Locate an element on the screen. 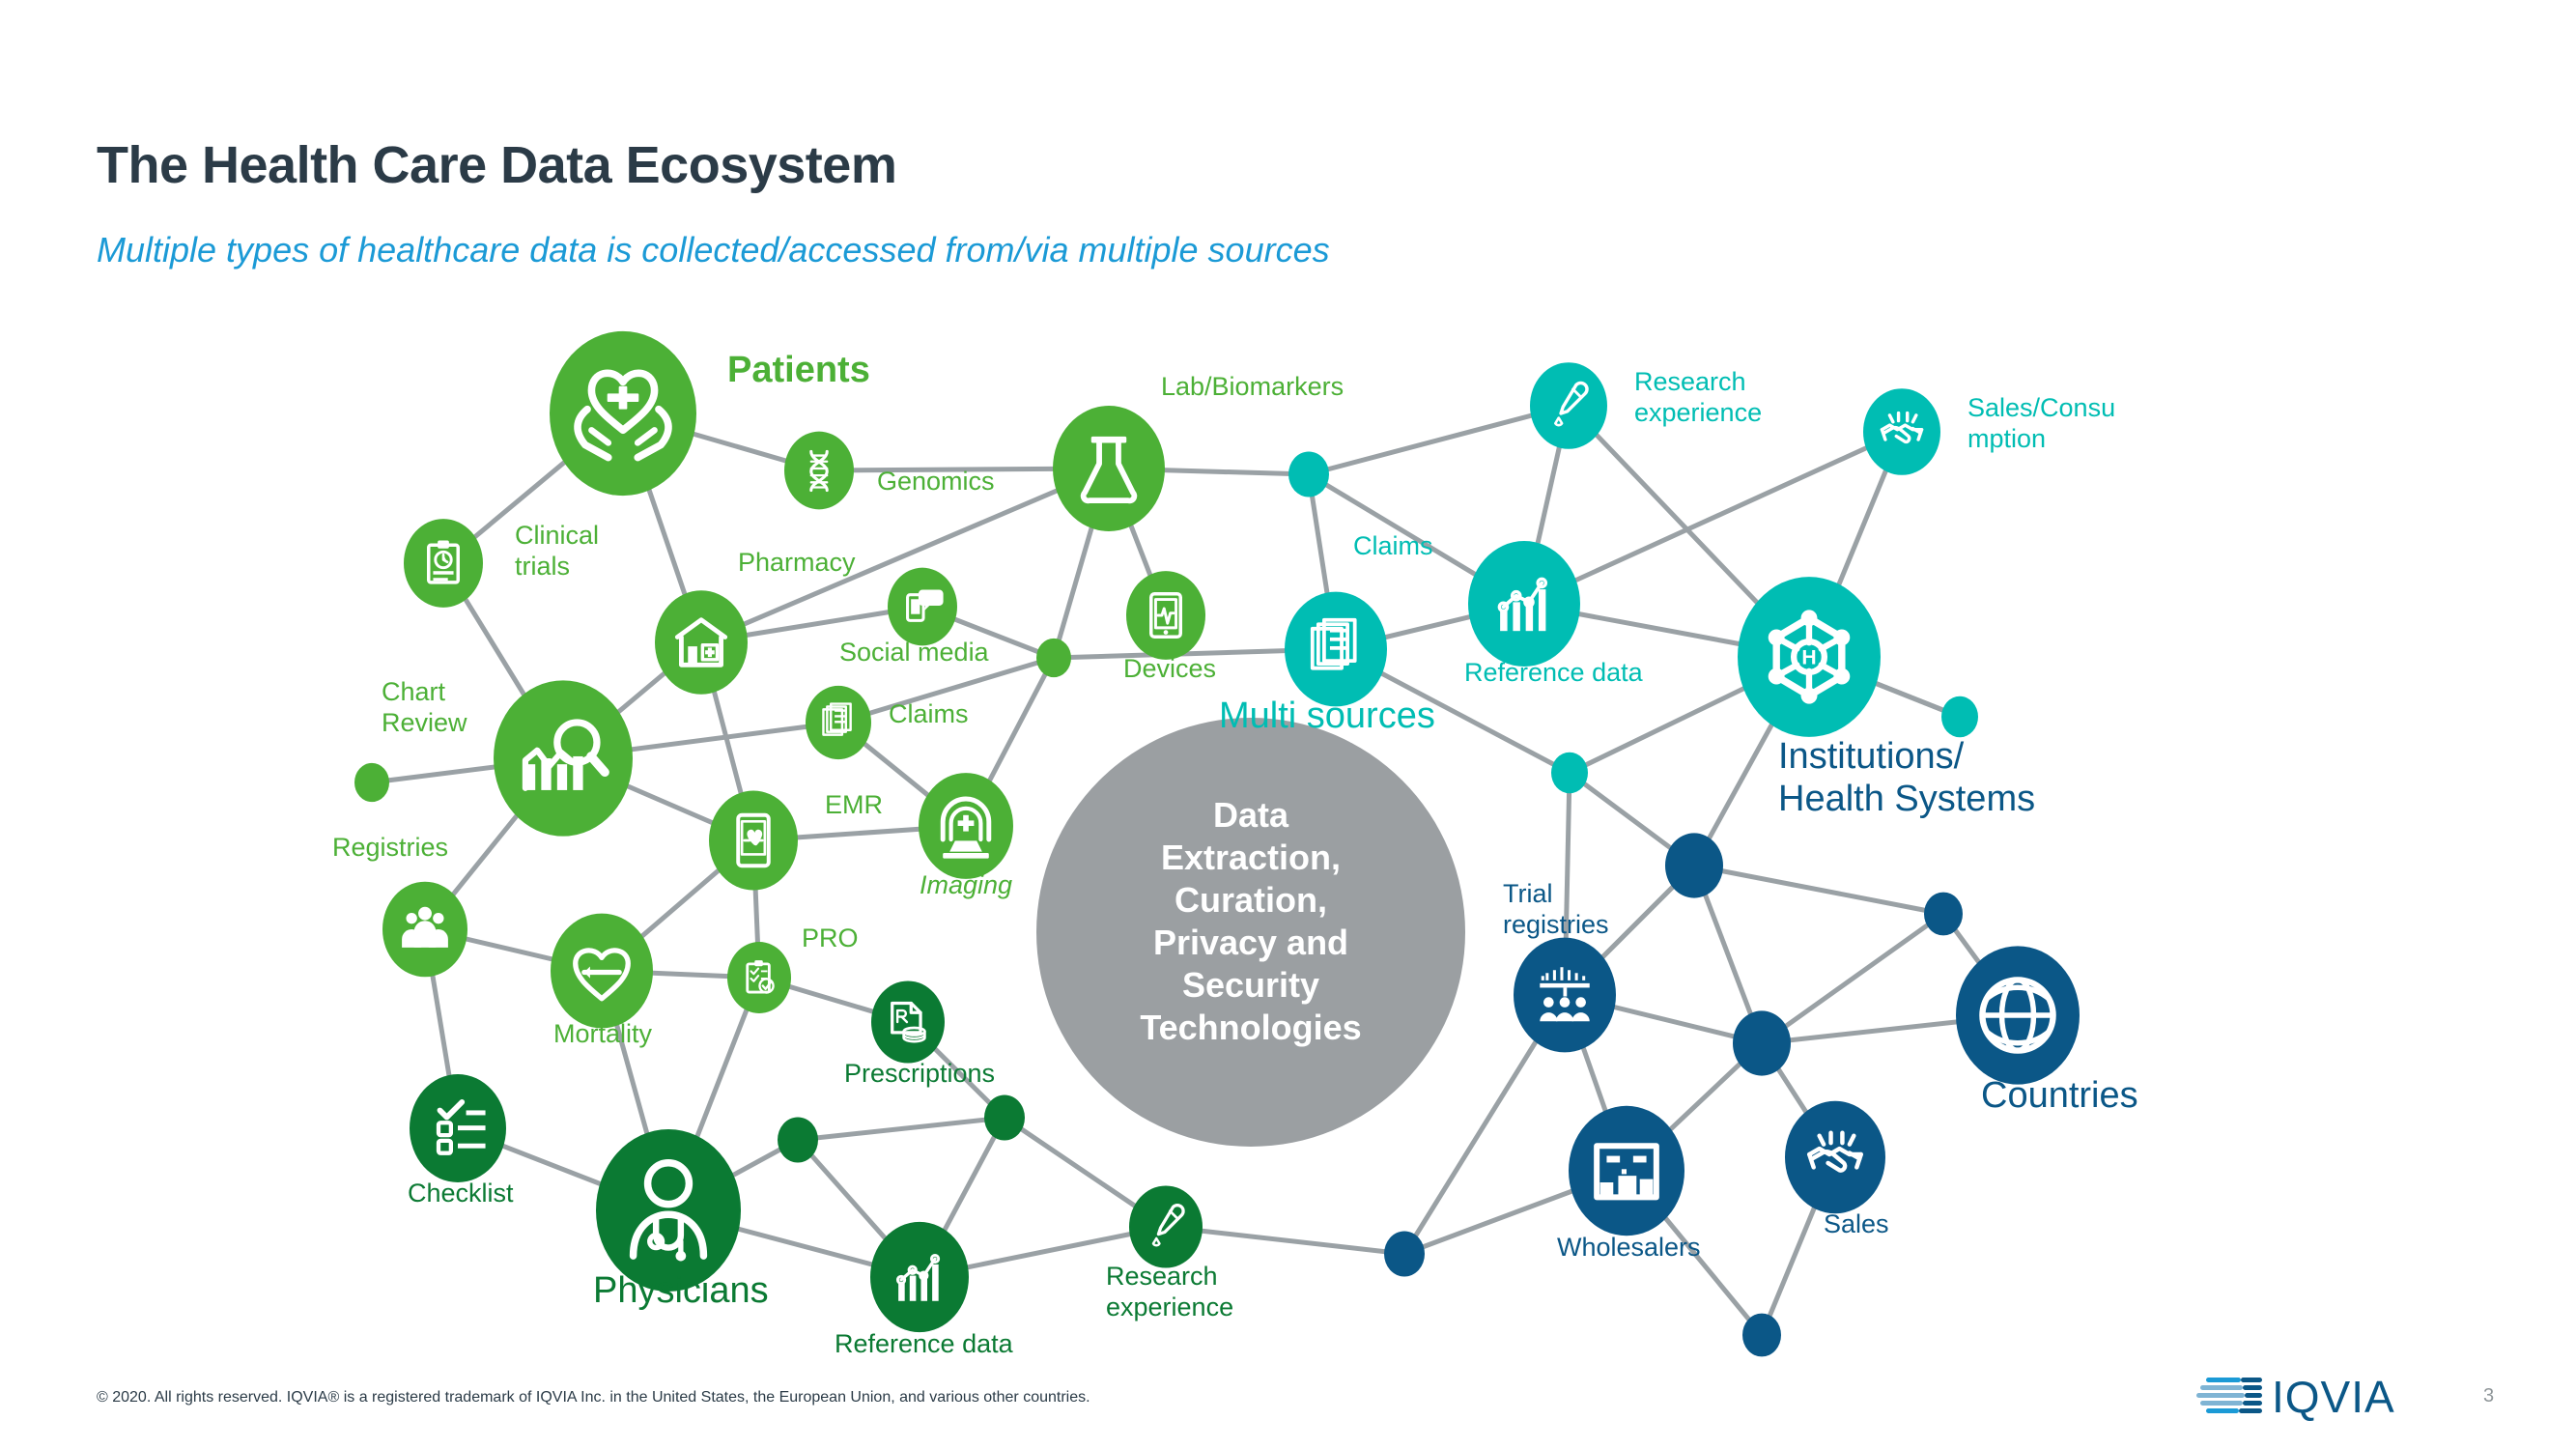 The height and width of the screenshot is (1449, 2576). node-label-clinical-trials: Clinical trials is located at coordinates (557, 550).